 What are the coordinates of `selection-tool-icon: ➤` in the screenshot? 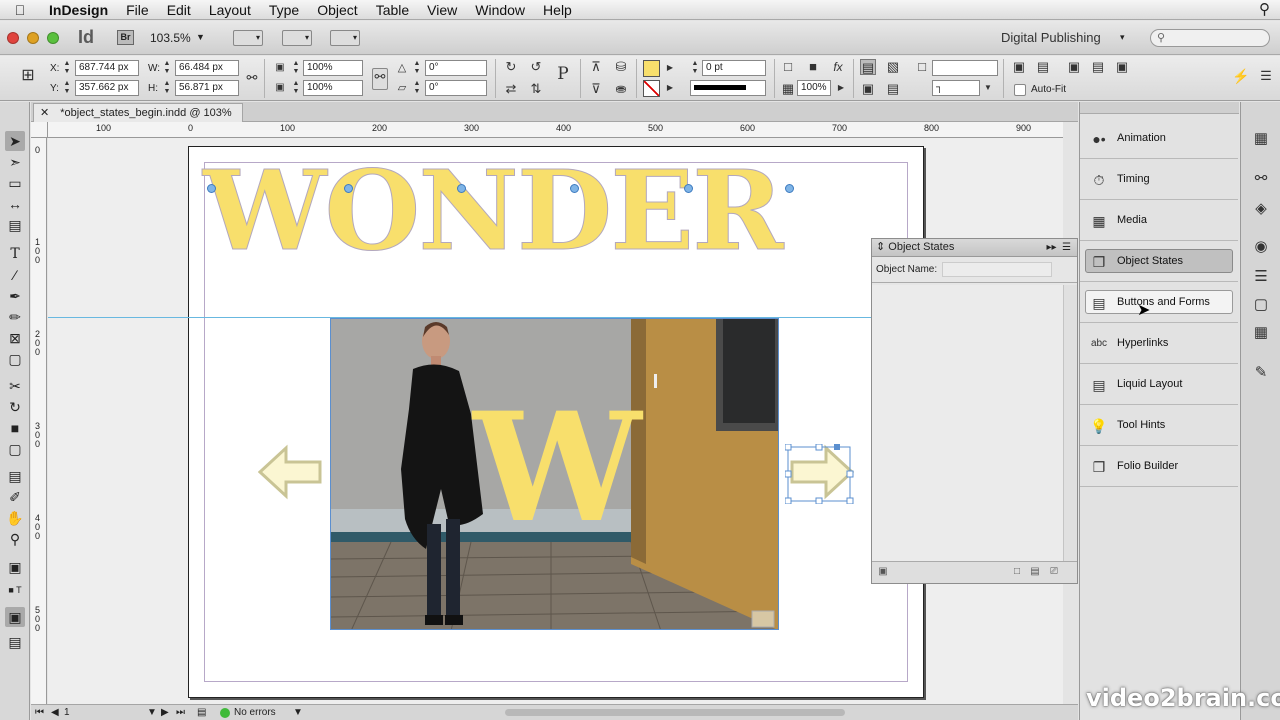 It's located at (15, 141).